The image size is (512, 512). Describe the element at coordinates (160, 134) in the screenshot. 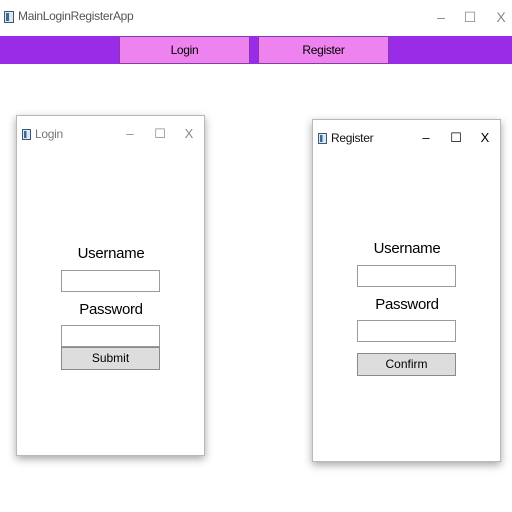

I see `login-maximize-button: ☐` at that location.